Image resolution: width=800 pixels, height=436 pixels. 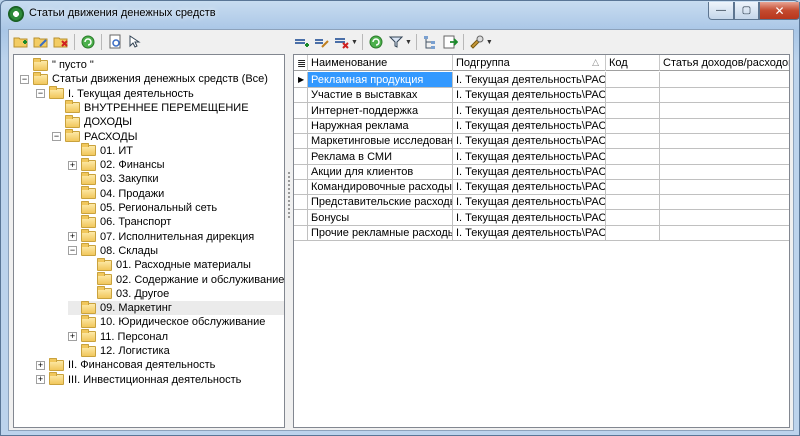 I want to click on column-chooser-icon: ≣, so click(x=301, y=63).